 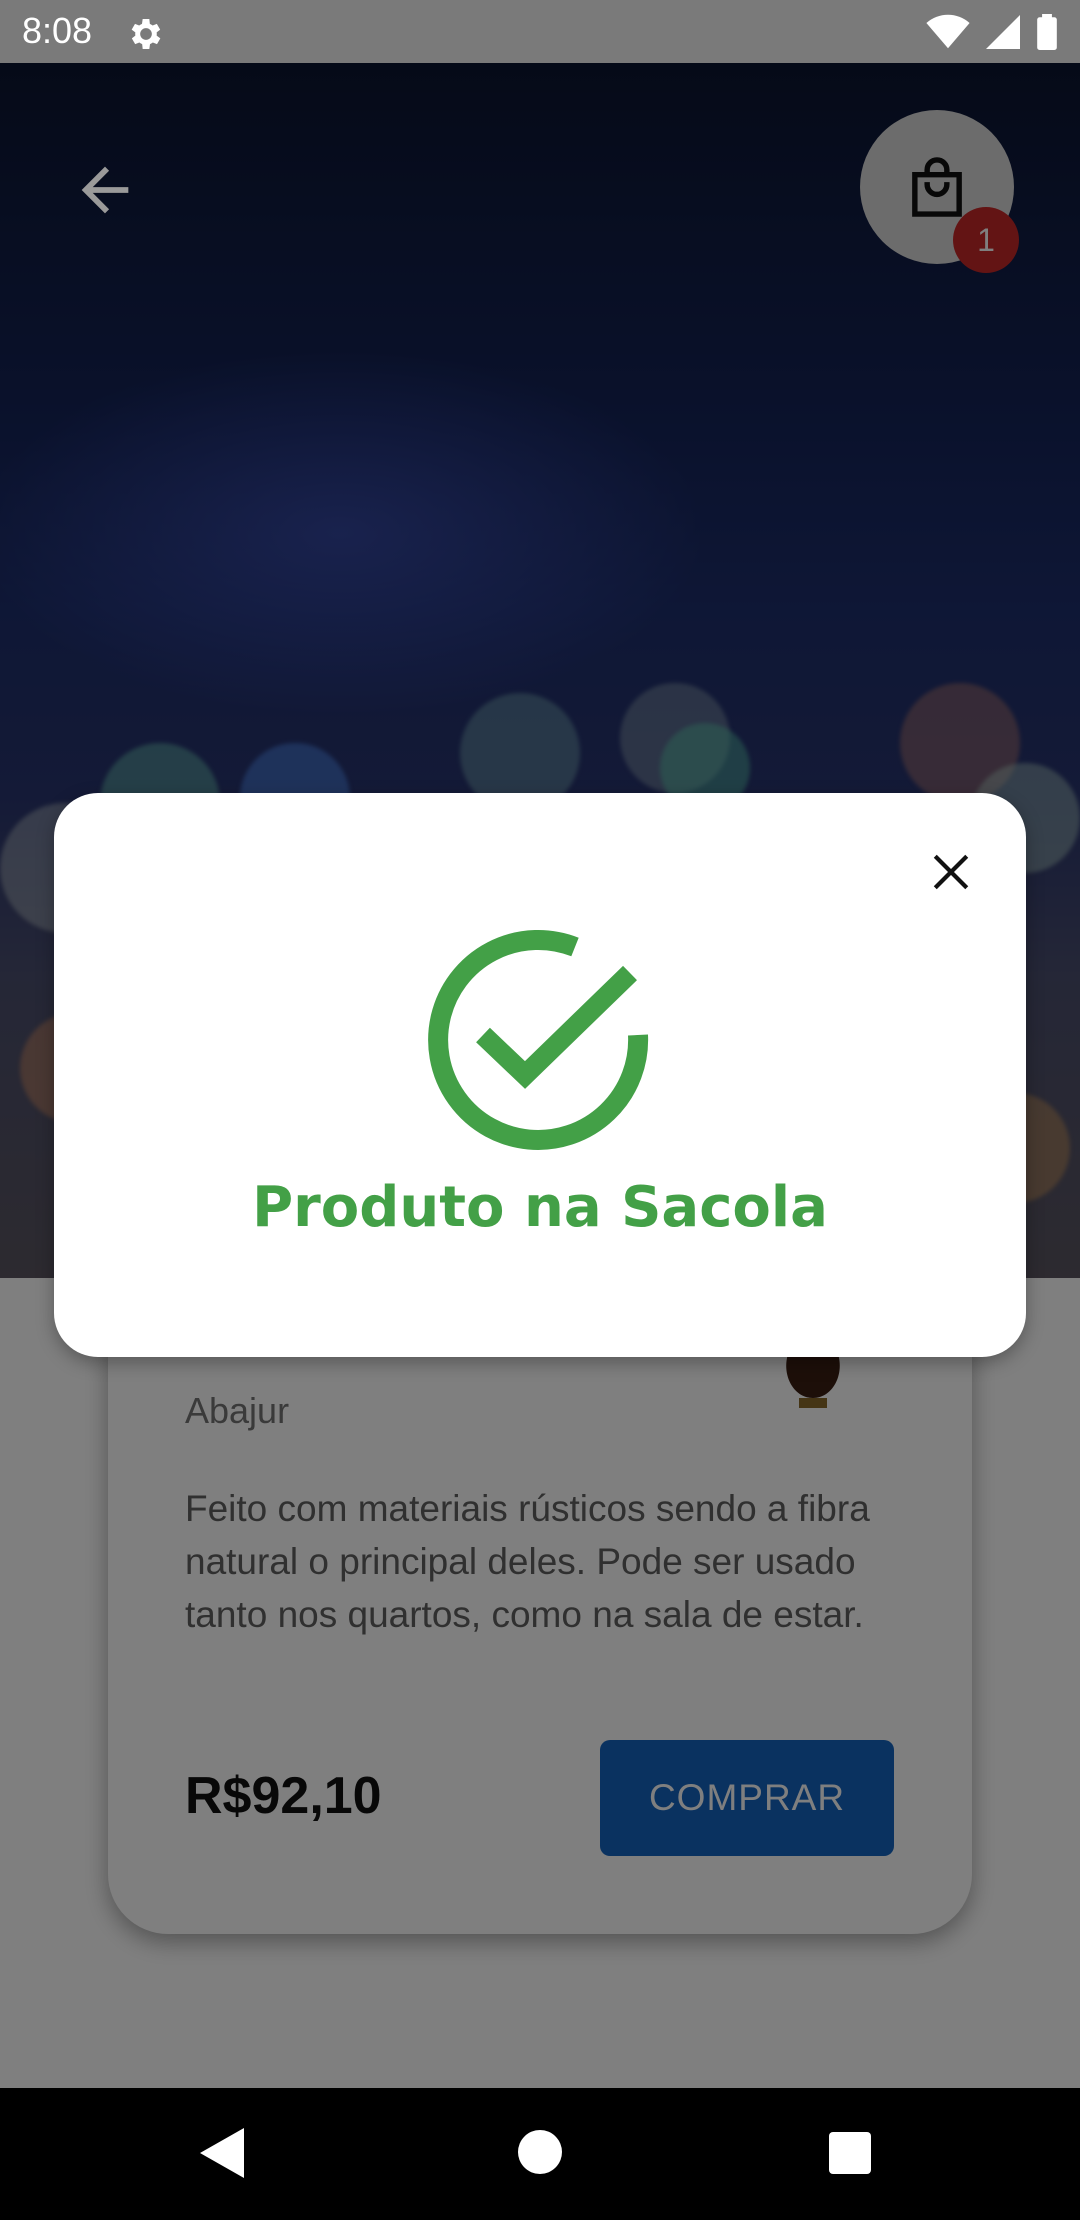 What do you see at coordinates (948, 31) in the screenshot?
I see `wifi-icon` at bounding box center [948, 31].